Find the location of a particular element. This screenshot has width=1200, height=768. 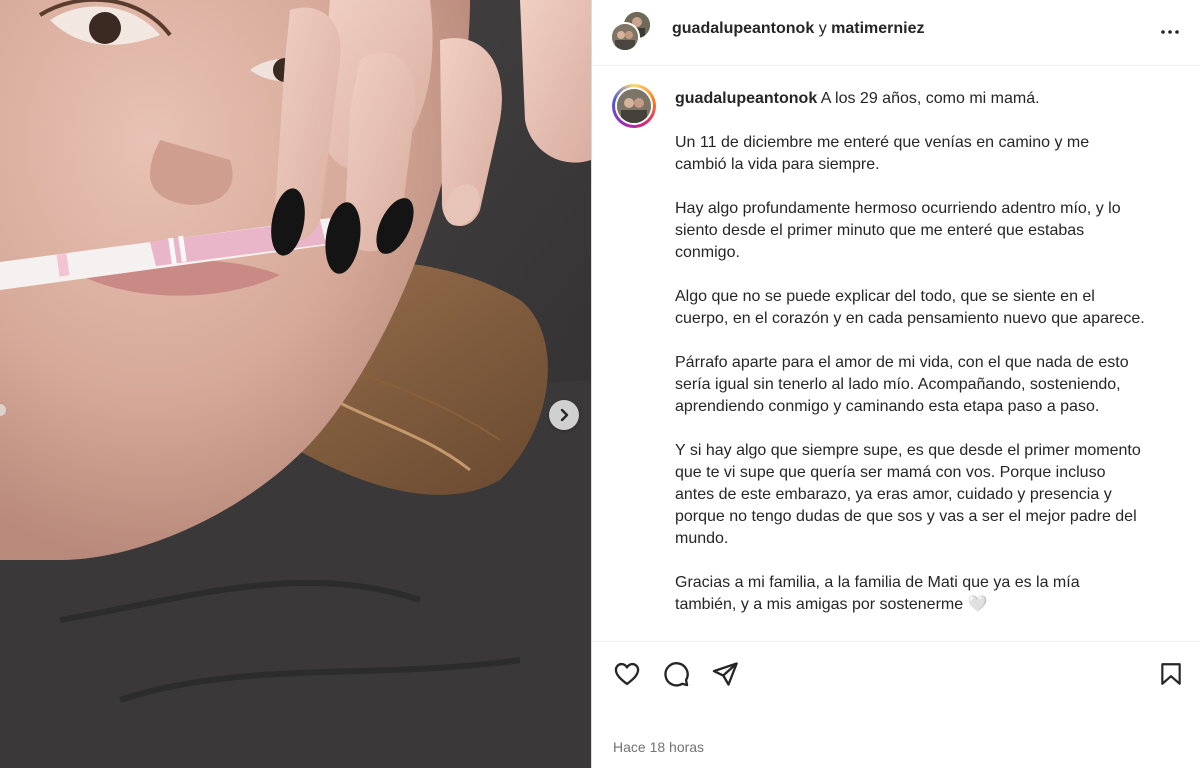

share-button is located at coordinates (725, 674).